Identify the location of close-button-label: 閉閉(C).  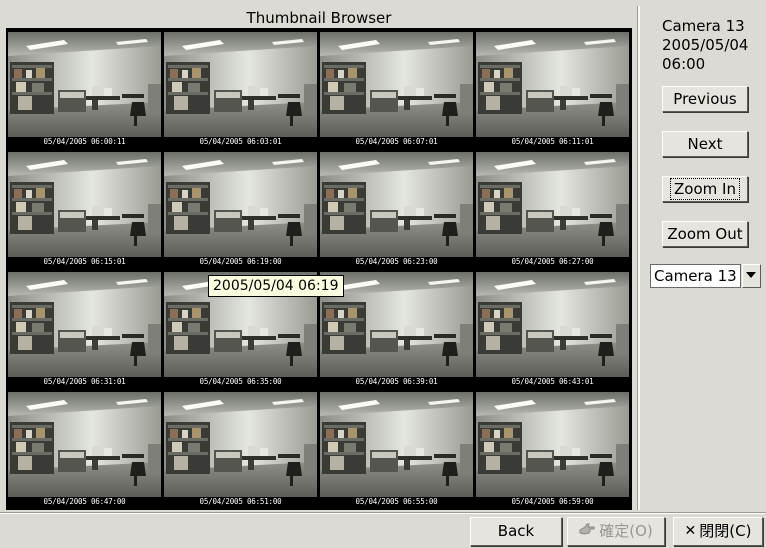
(725, 531).